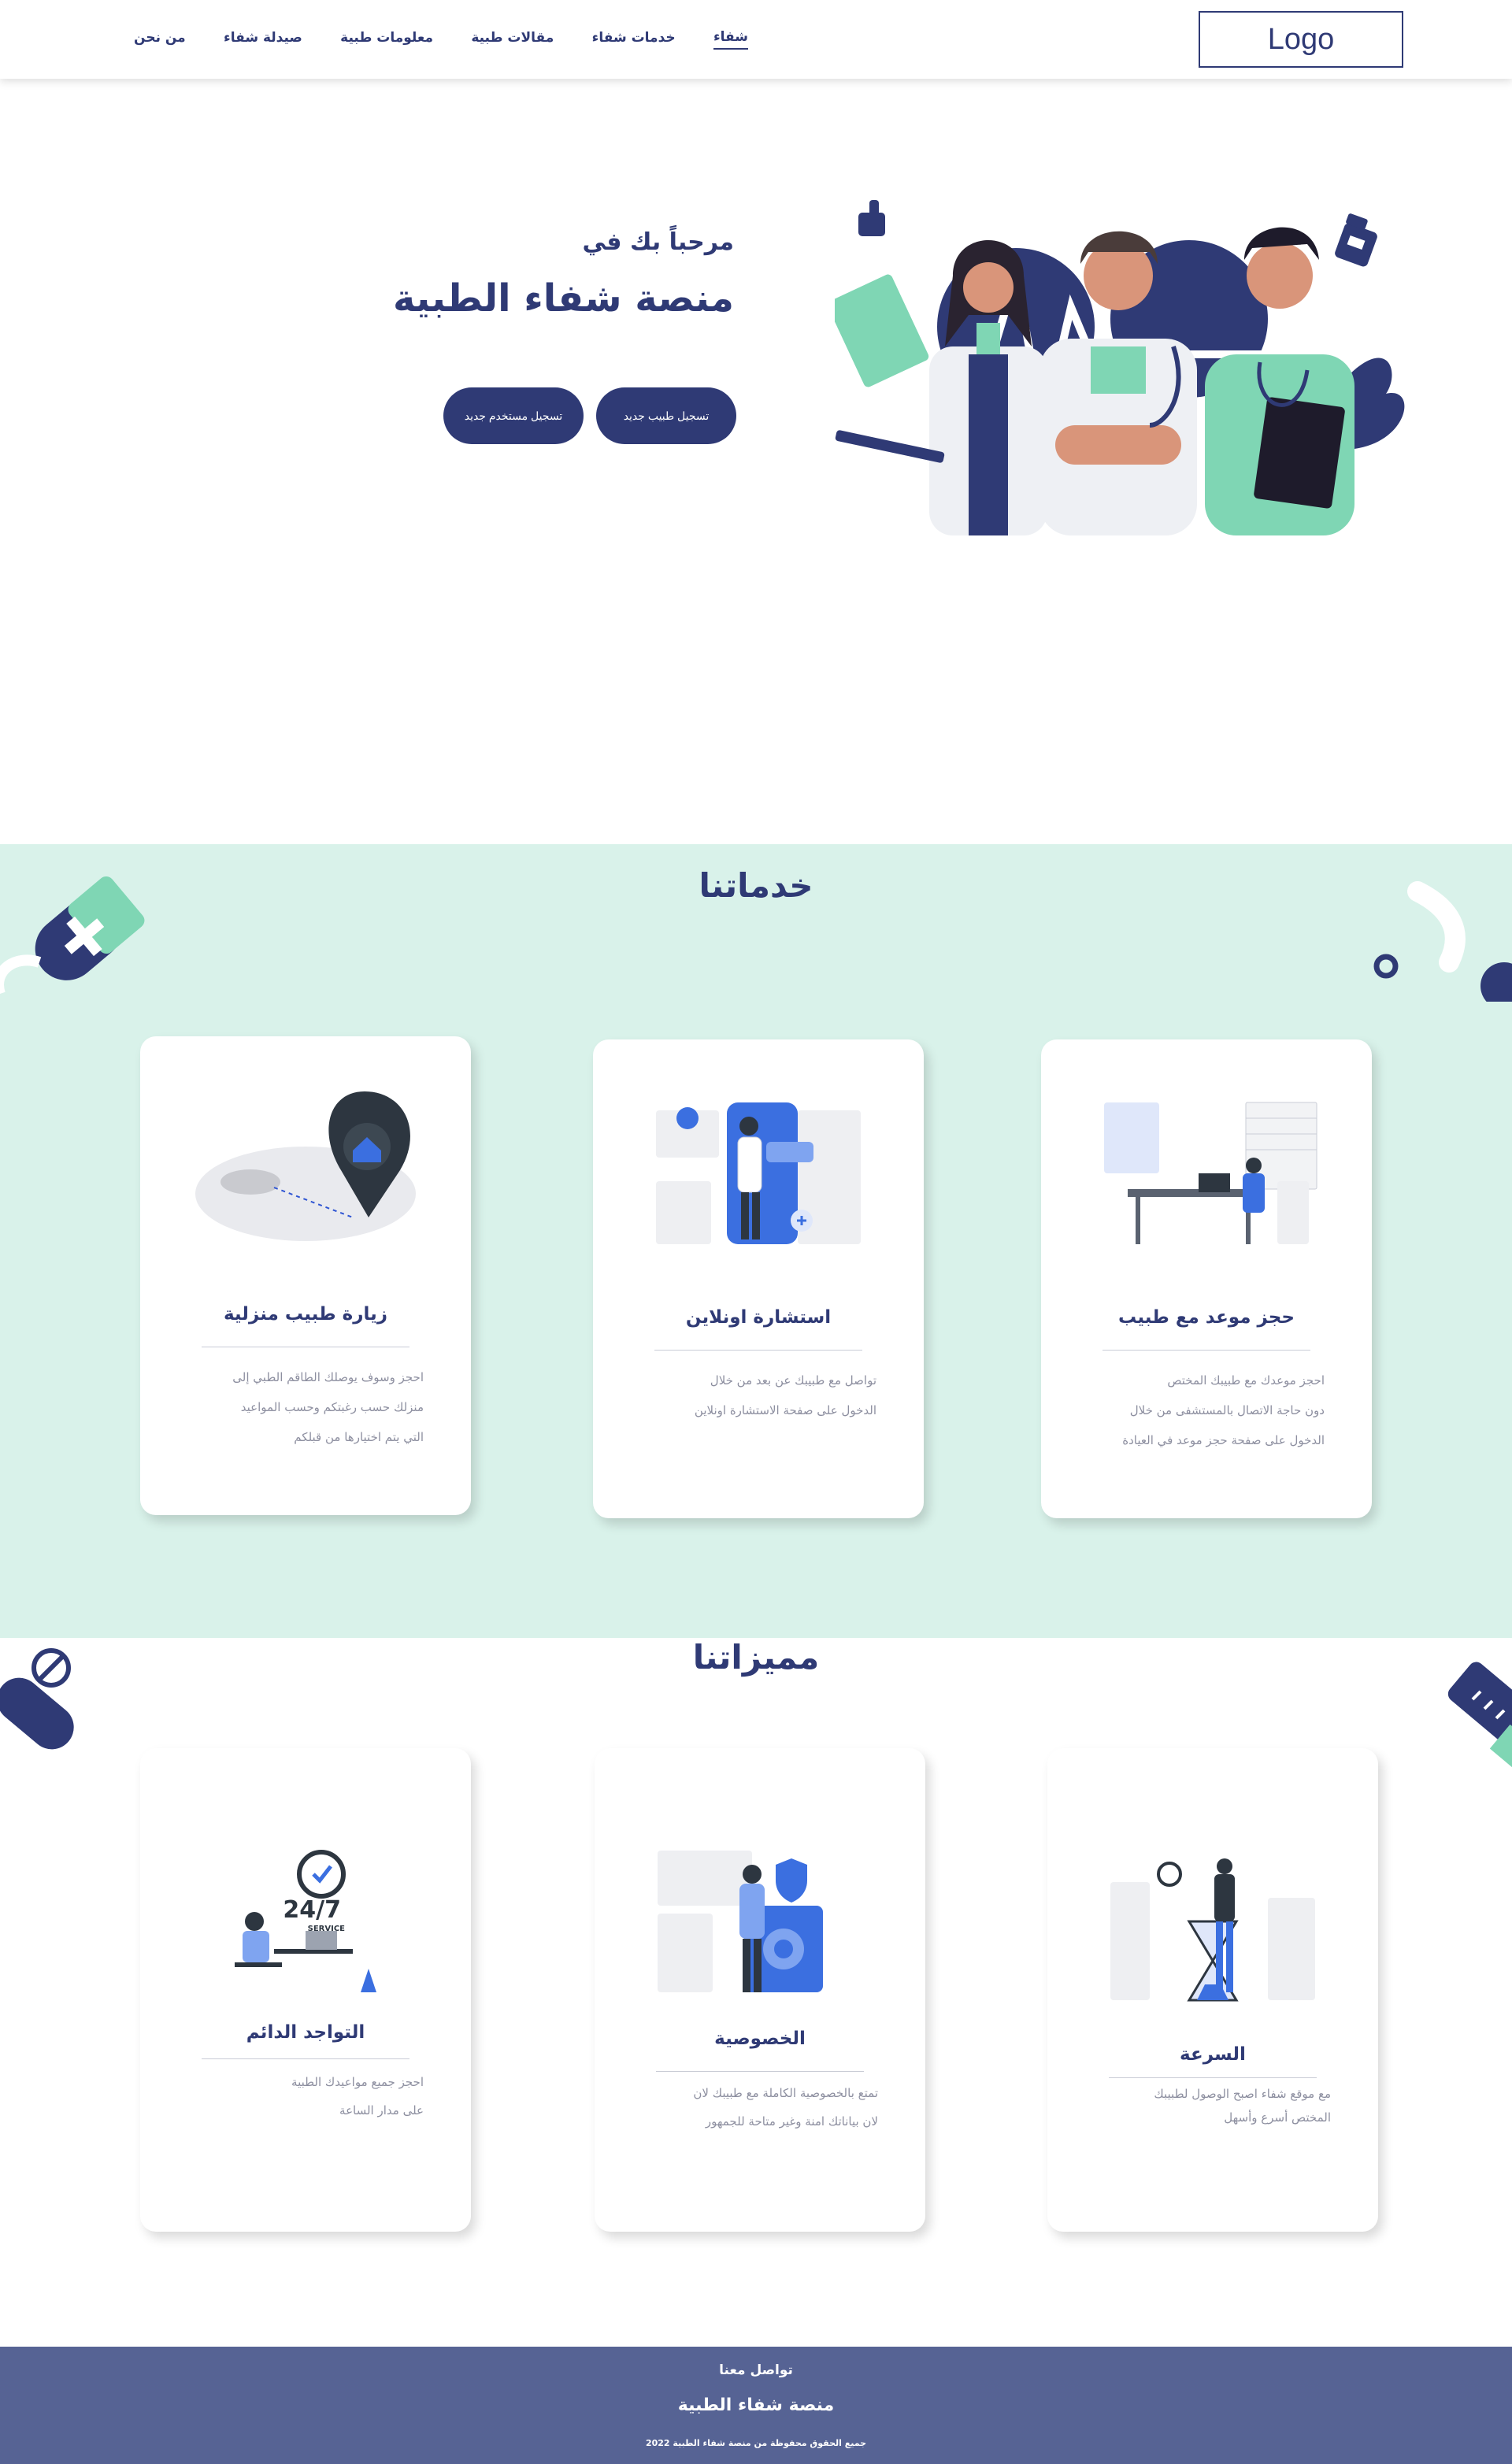  What do you see at coordinates (730, 39) in the screenshot?
I see `nav-item-shifa: شفاء` at bounding box center [730, 39].